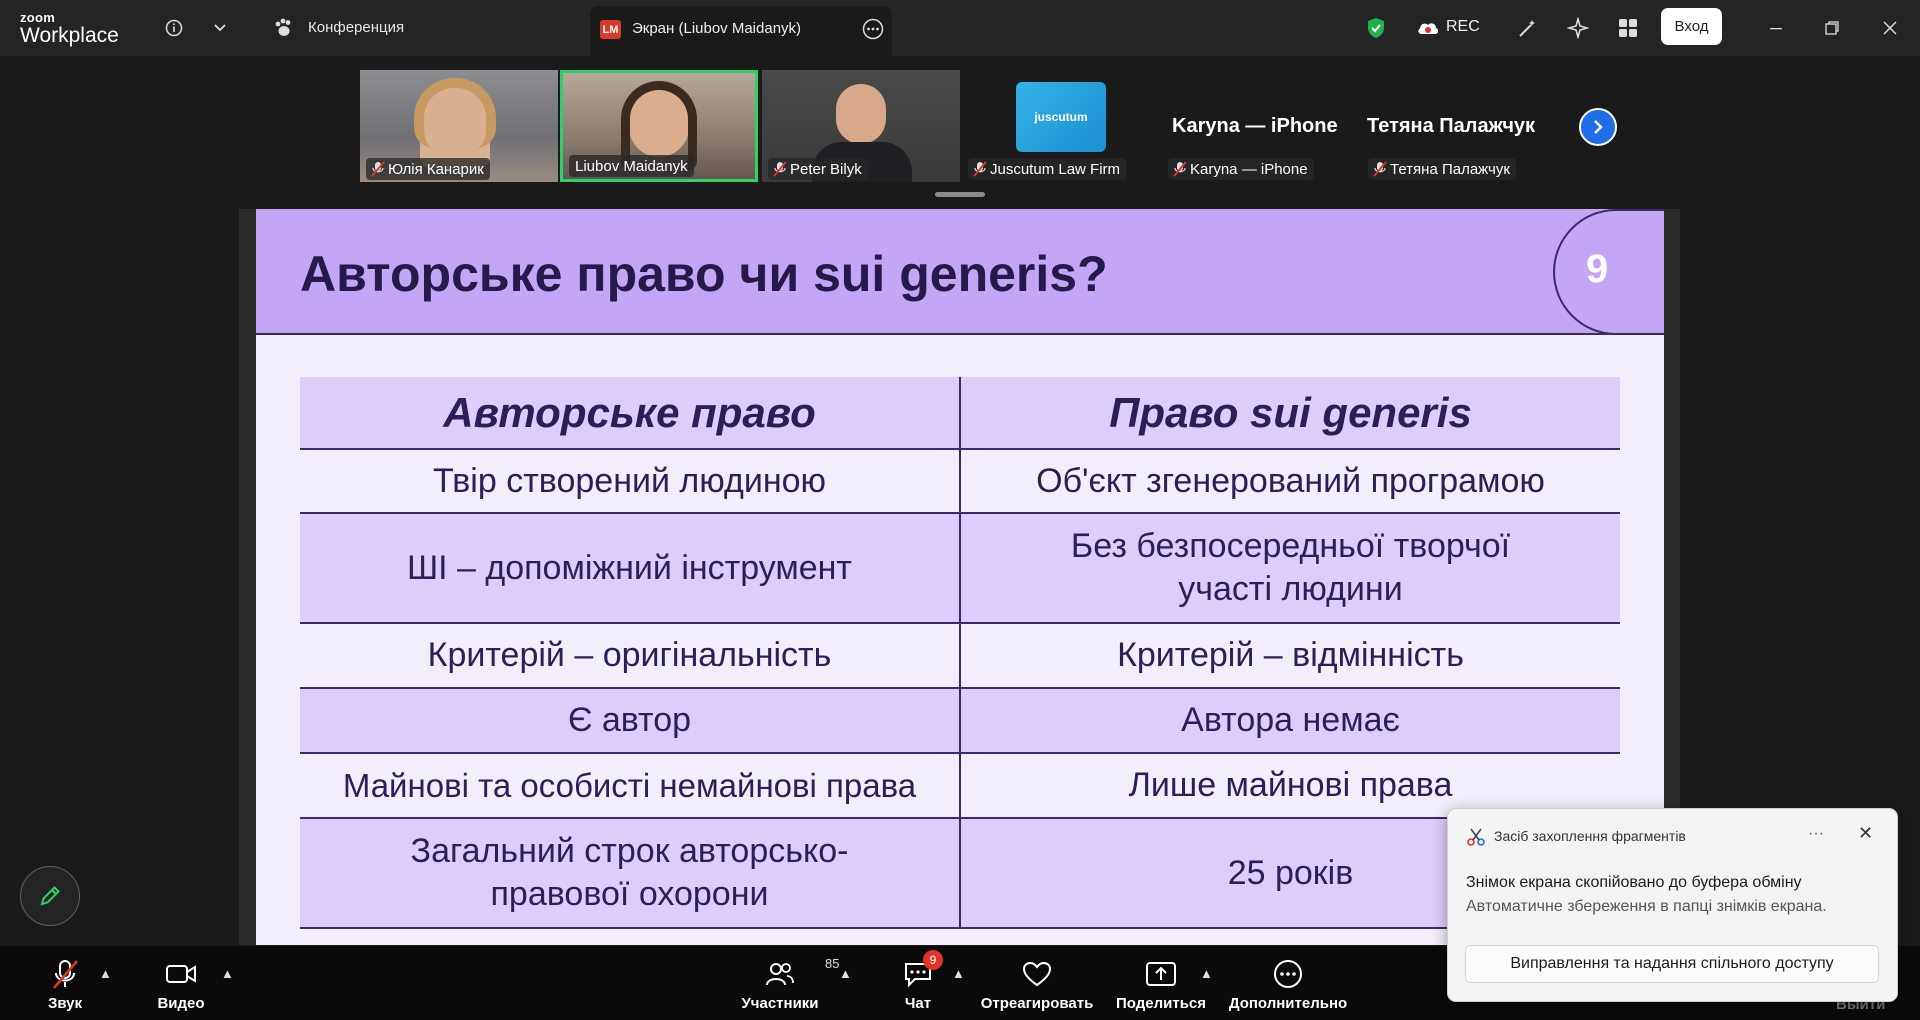  I want to click on more-button: Дополнительно, so click(1288, 983).